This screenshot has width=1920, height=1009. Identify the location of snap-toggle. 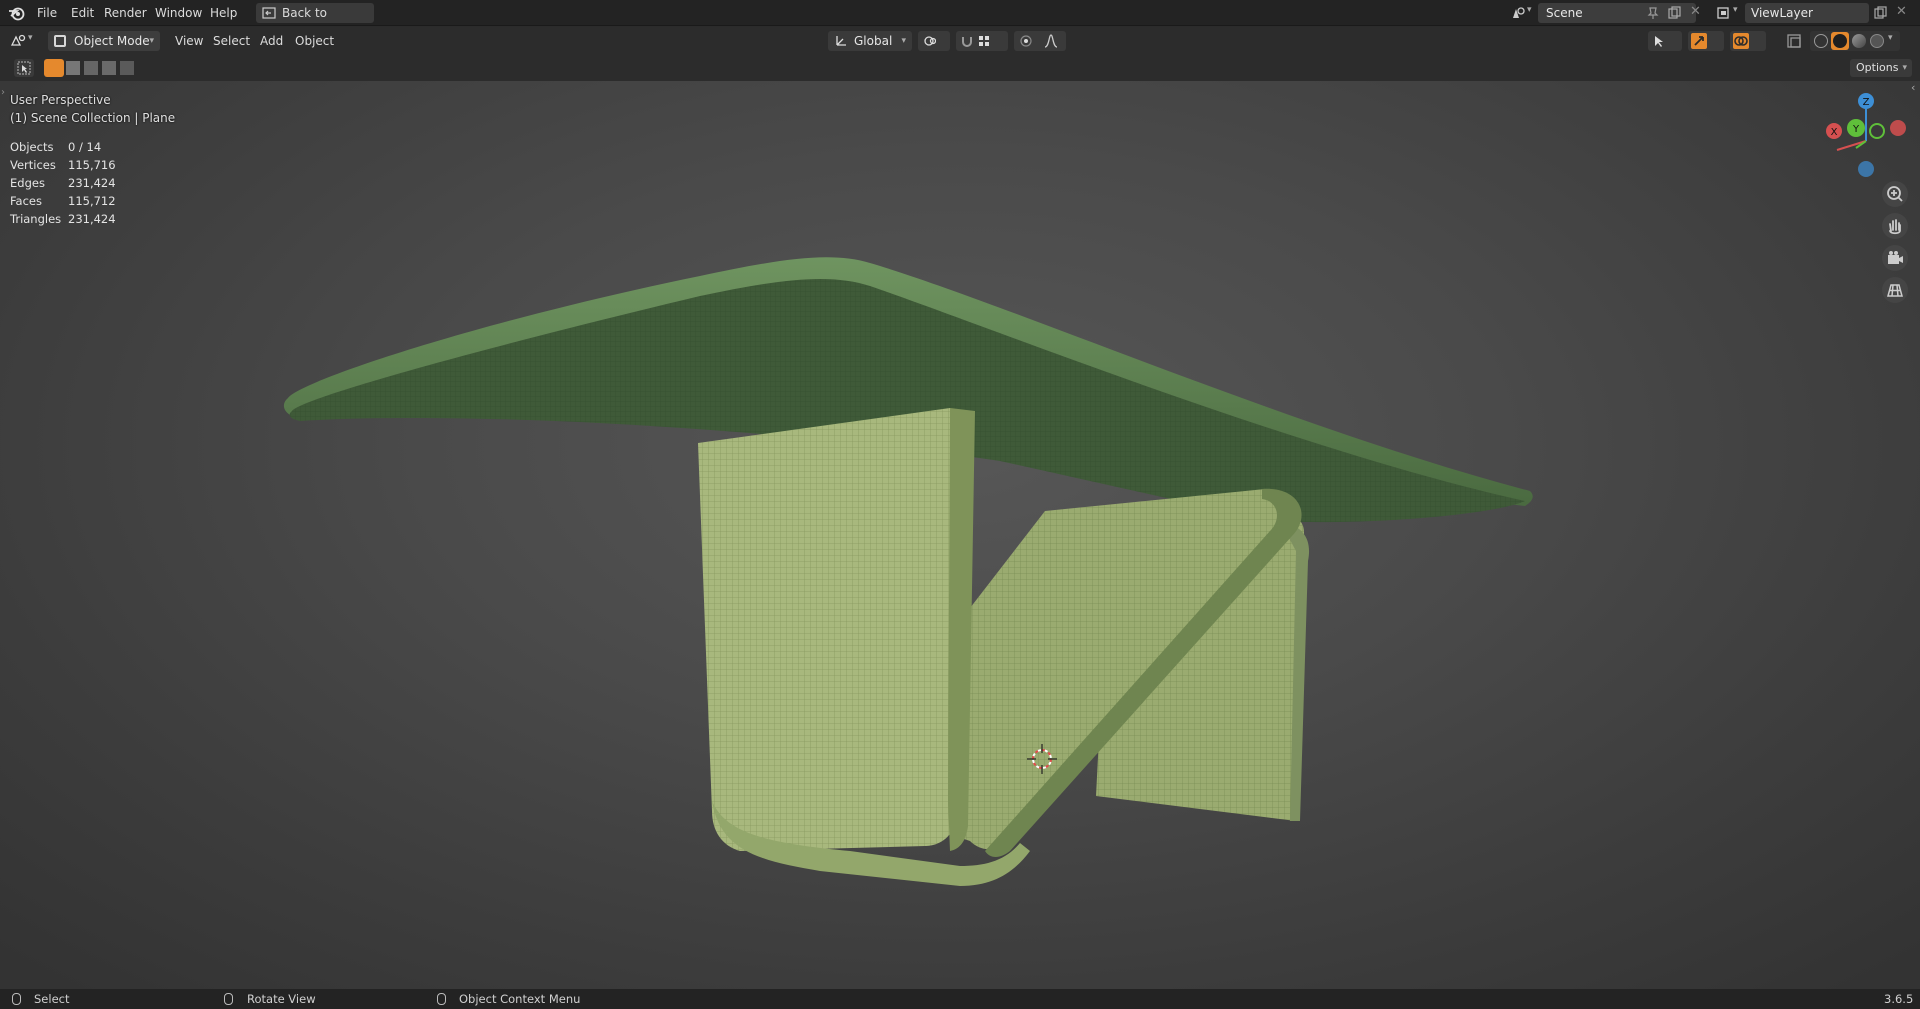
(982, 41).